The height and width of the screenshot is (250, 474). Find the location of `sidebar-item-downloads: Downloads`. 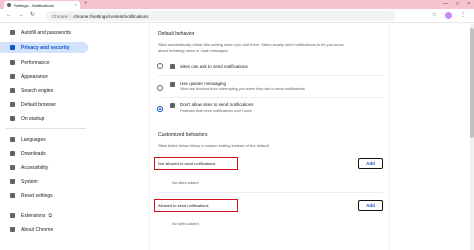

sidebar-item-downloads: Downloads is located at coordinates (44, 153).